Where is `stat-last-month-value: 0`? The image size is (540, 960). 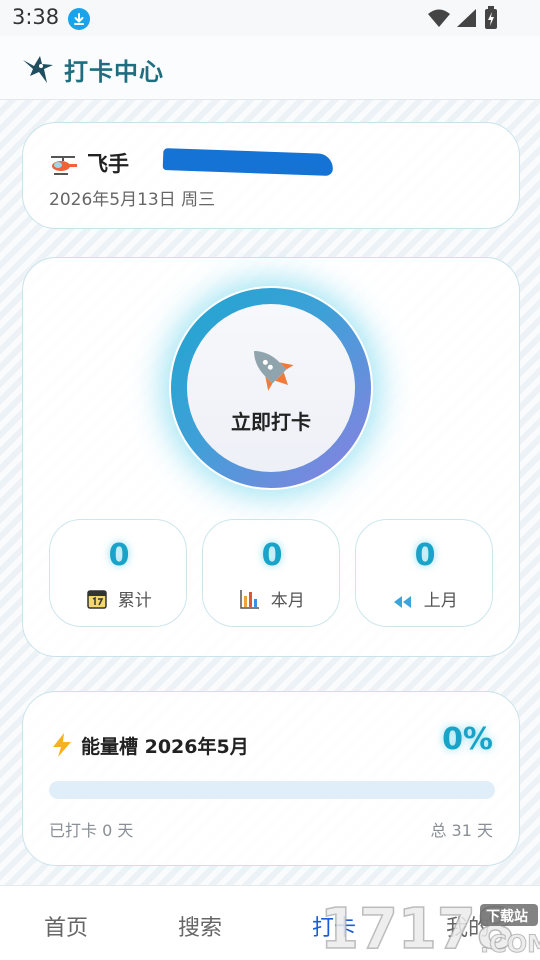
stat-last-month-value: 0 is located at coordinates (425, 555).